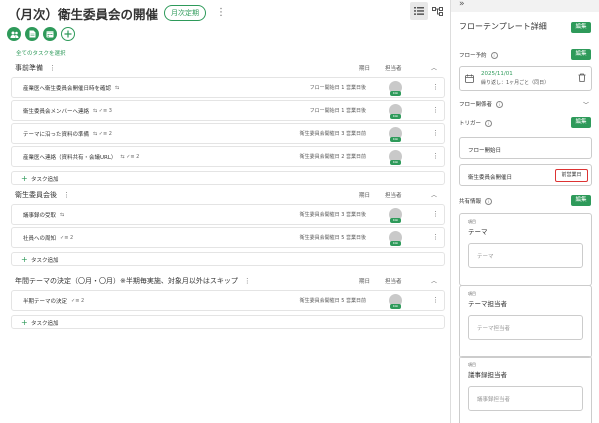 This screenshot has height=423, width=599. Describe the element at coordinates (221, 13) in the screenshot. I see `title-more-icon: ⋮` at that location.